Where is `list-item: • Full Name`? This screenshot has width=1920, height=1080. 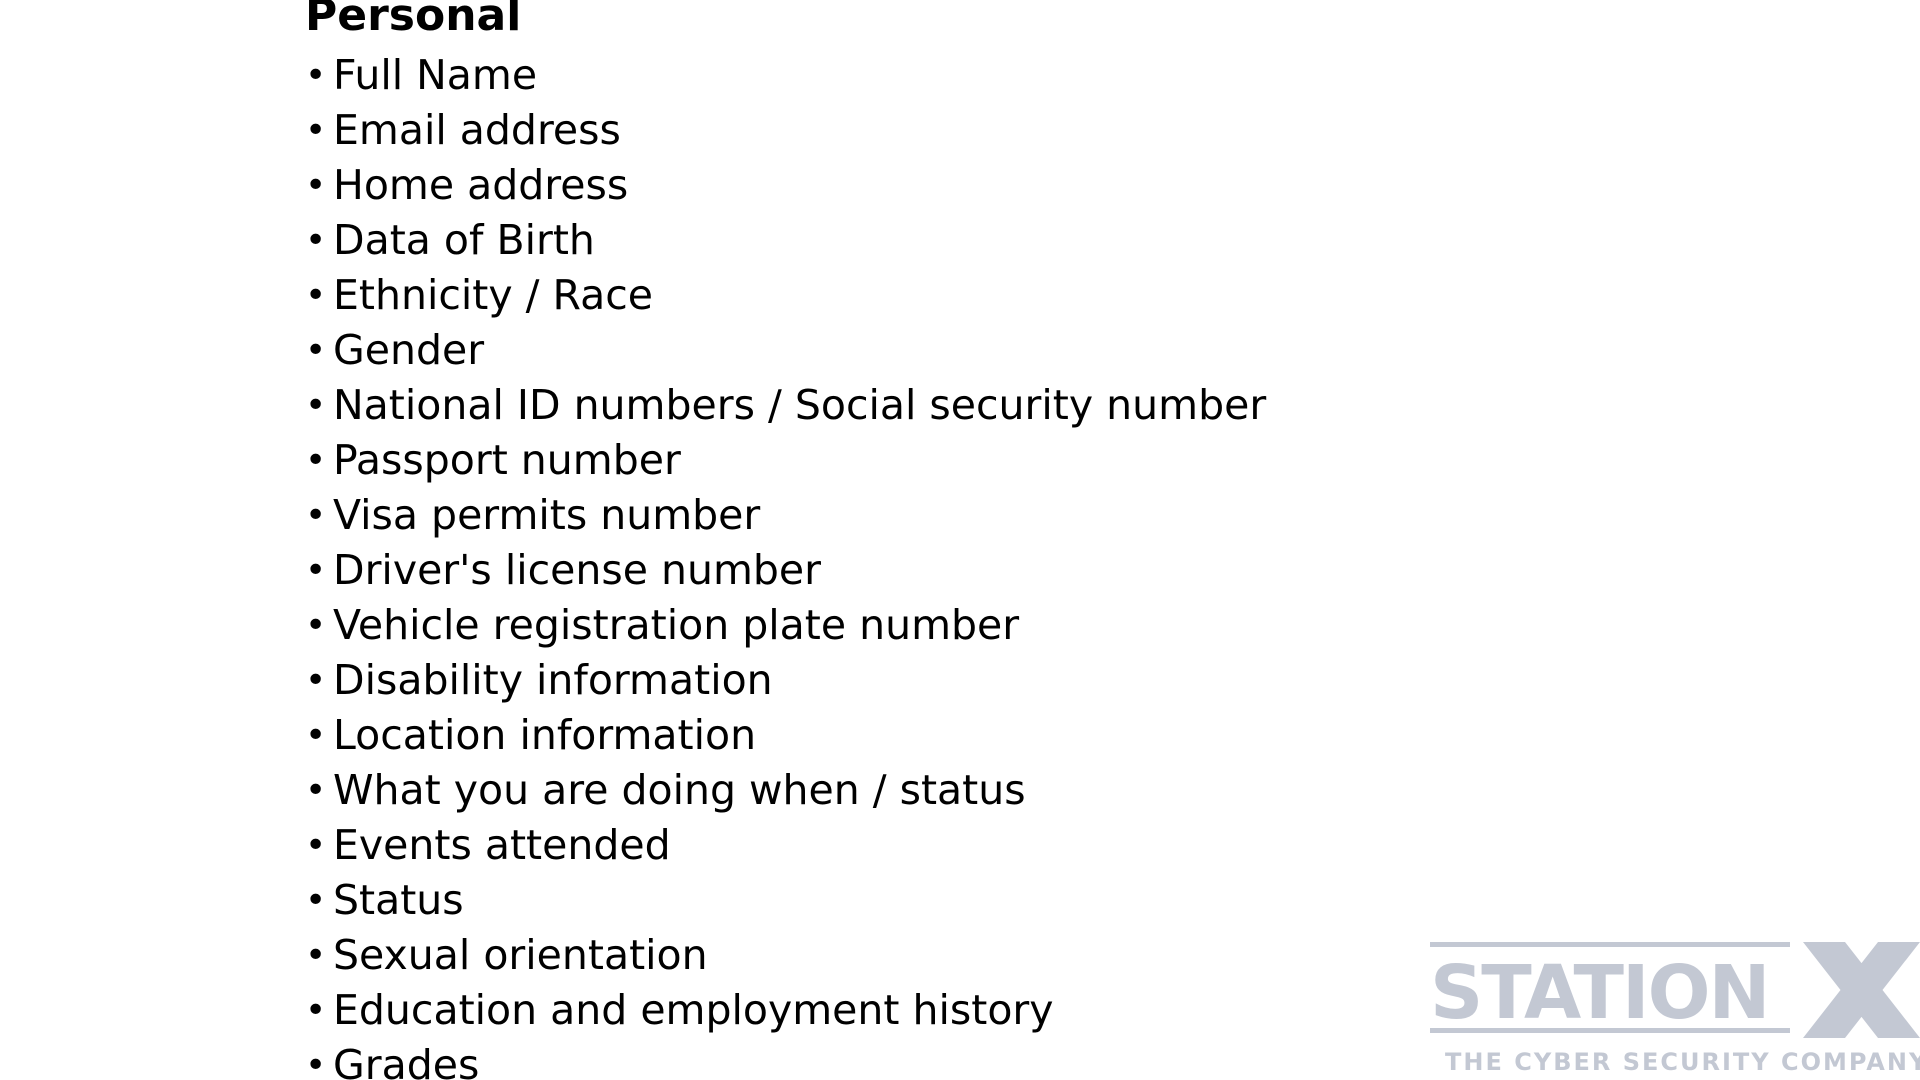
list-item: • Full Name is located at coordinates (785, 75).